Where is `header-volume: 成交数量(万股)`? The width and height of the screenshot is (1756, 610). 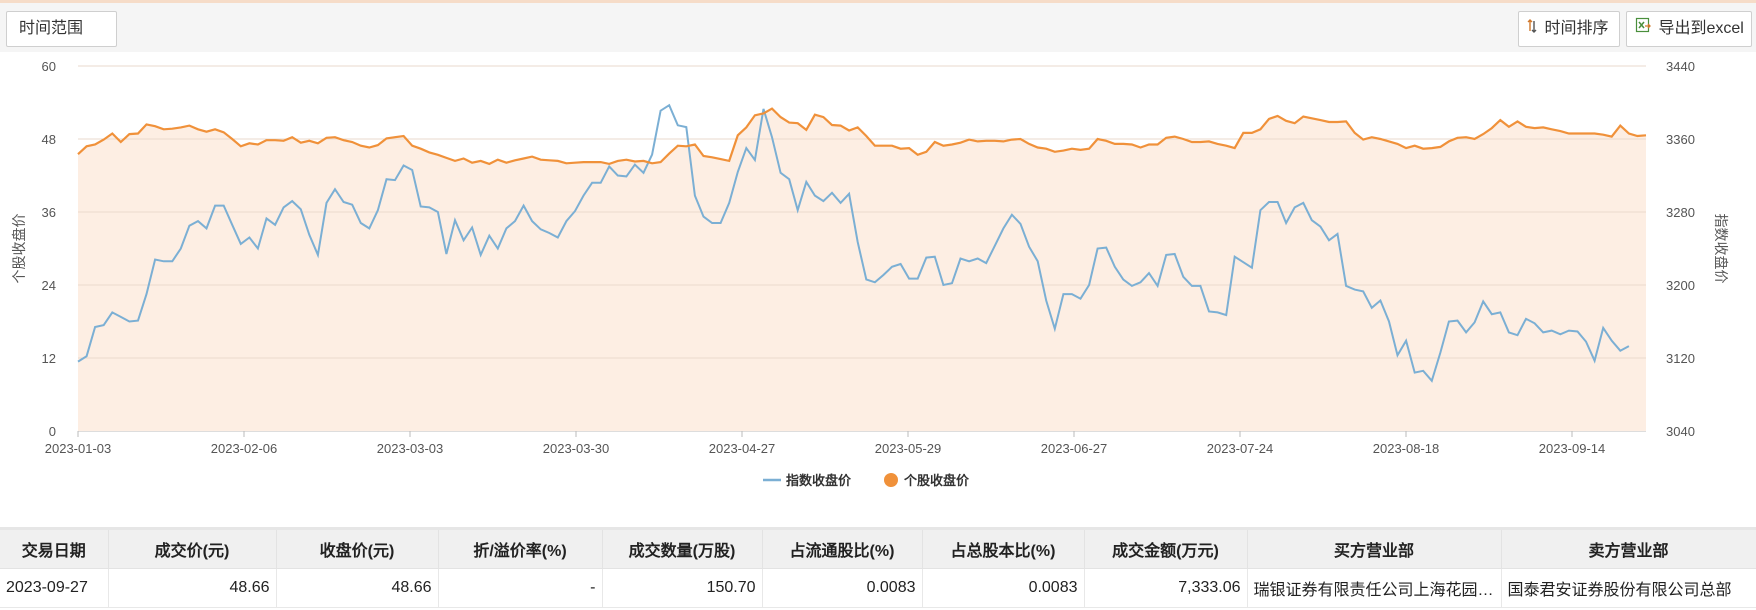
header-volume: 成交数量(万股) is located at coordinates (682, 549).